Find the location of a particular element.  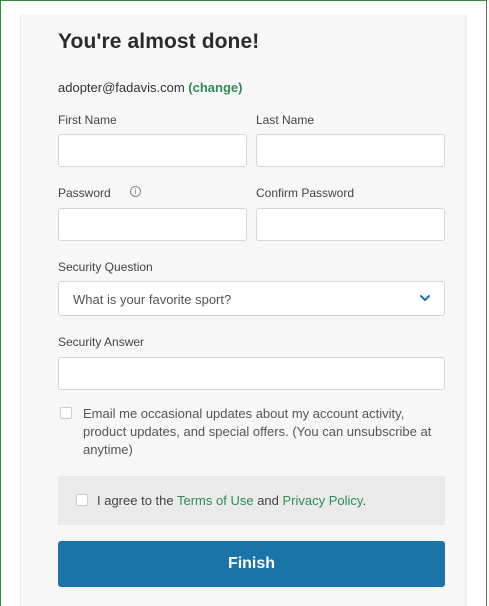

terms-middle: and is located at coordinates (268, 500).